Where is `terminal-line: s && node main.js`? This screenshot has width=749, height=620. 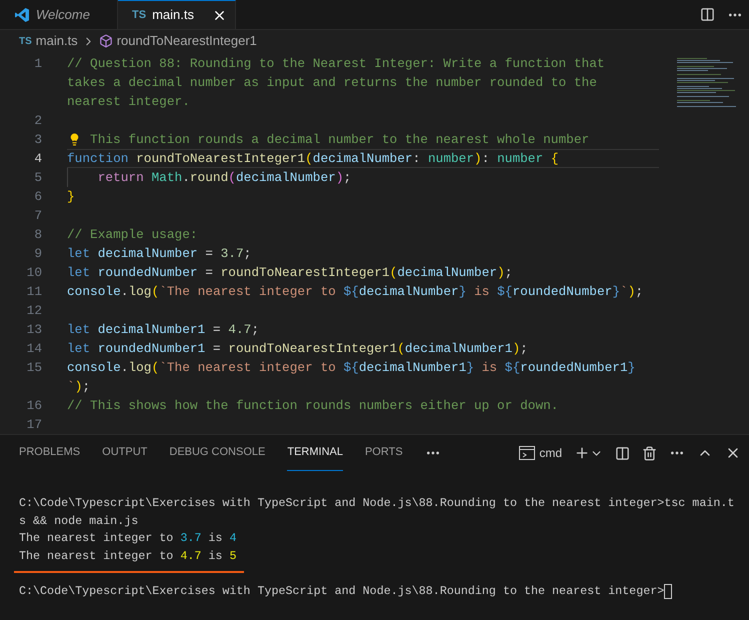 terminal-line: s && node main.js is located at coordinates (78, 521).